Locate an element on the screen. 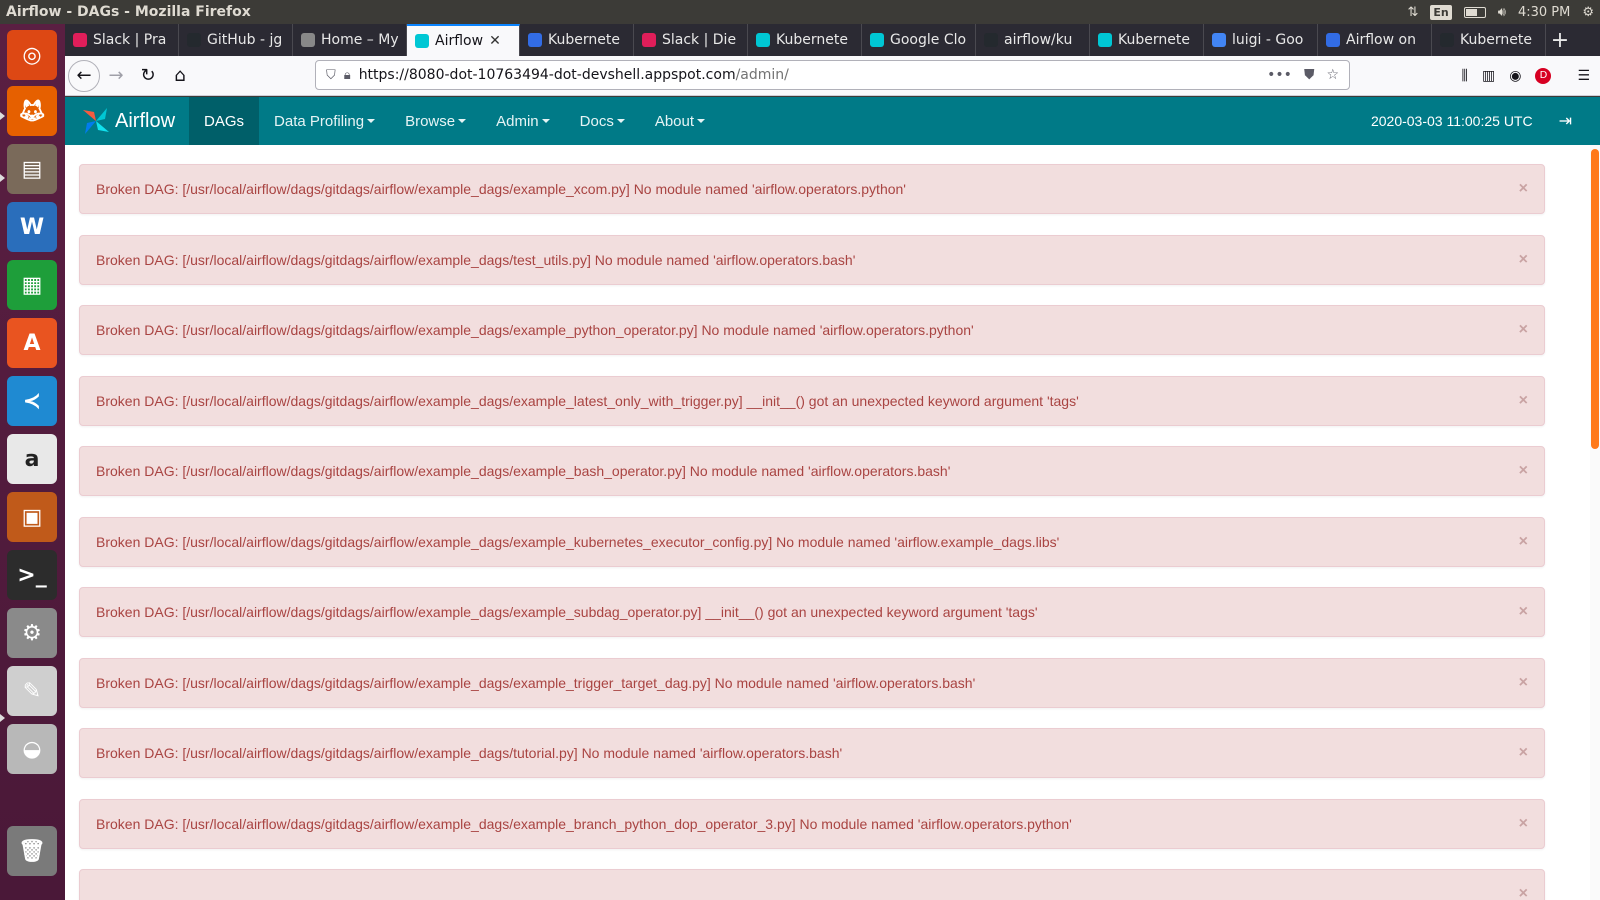 The width and height of the screenshot is (1600, 900). lock-icon: 🔒︎ is located at coordinates (347, 75).